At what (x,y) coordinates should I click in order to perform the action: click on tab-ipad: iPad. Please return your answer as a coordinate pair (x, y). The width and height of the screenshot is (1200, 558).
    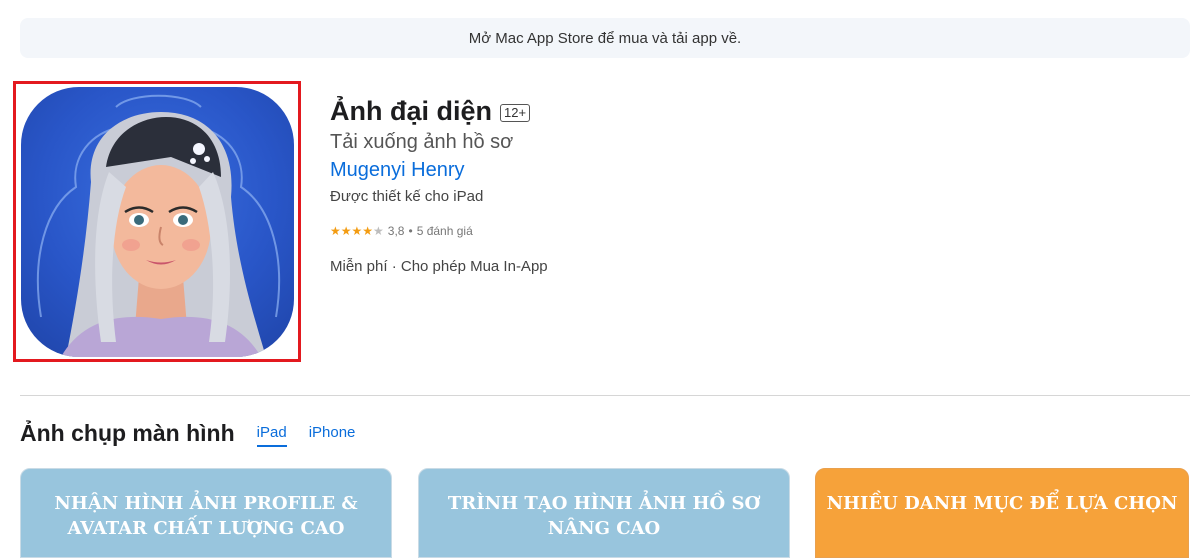
    Looking at the image, I should click on (271, 435).